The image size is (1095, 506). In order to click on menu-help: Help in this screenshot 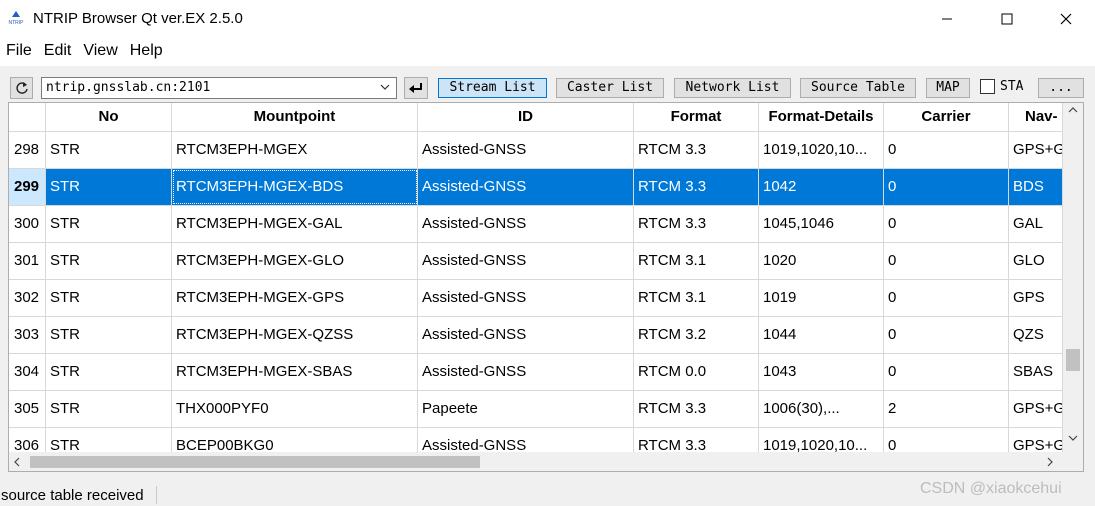, I will do `click(146, 52)`.